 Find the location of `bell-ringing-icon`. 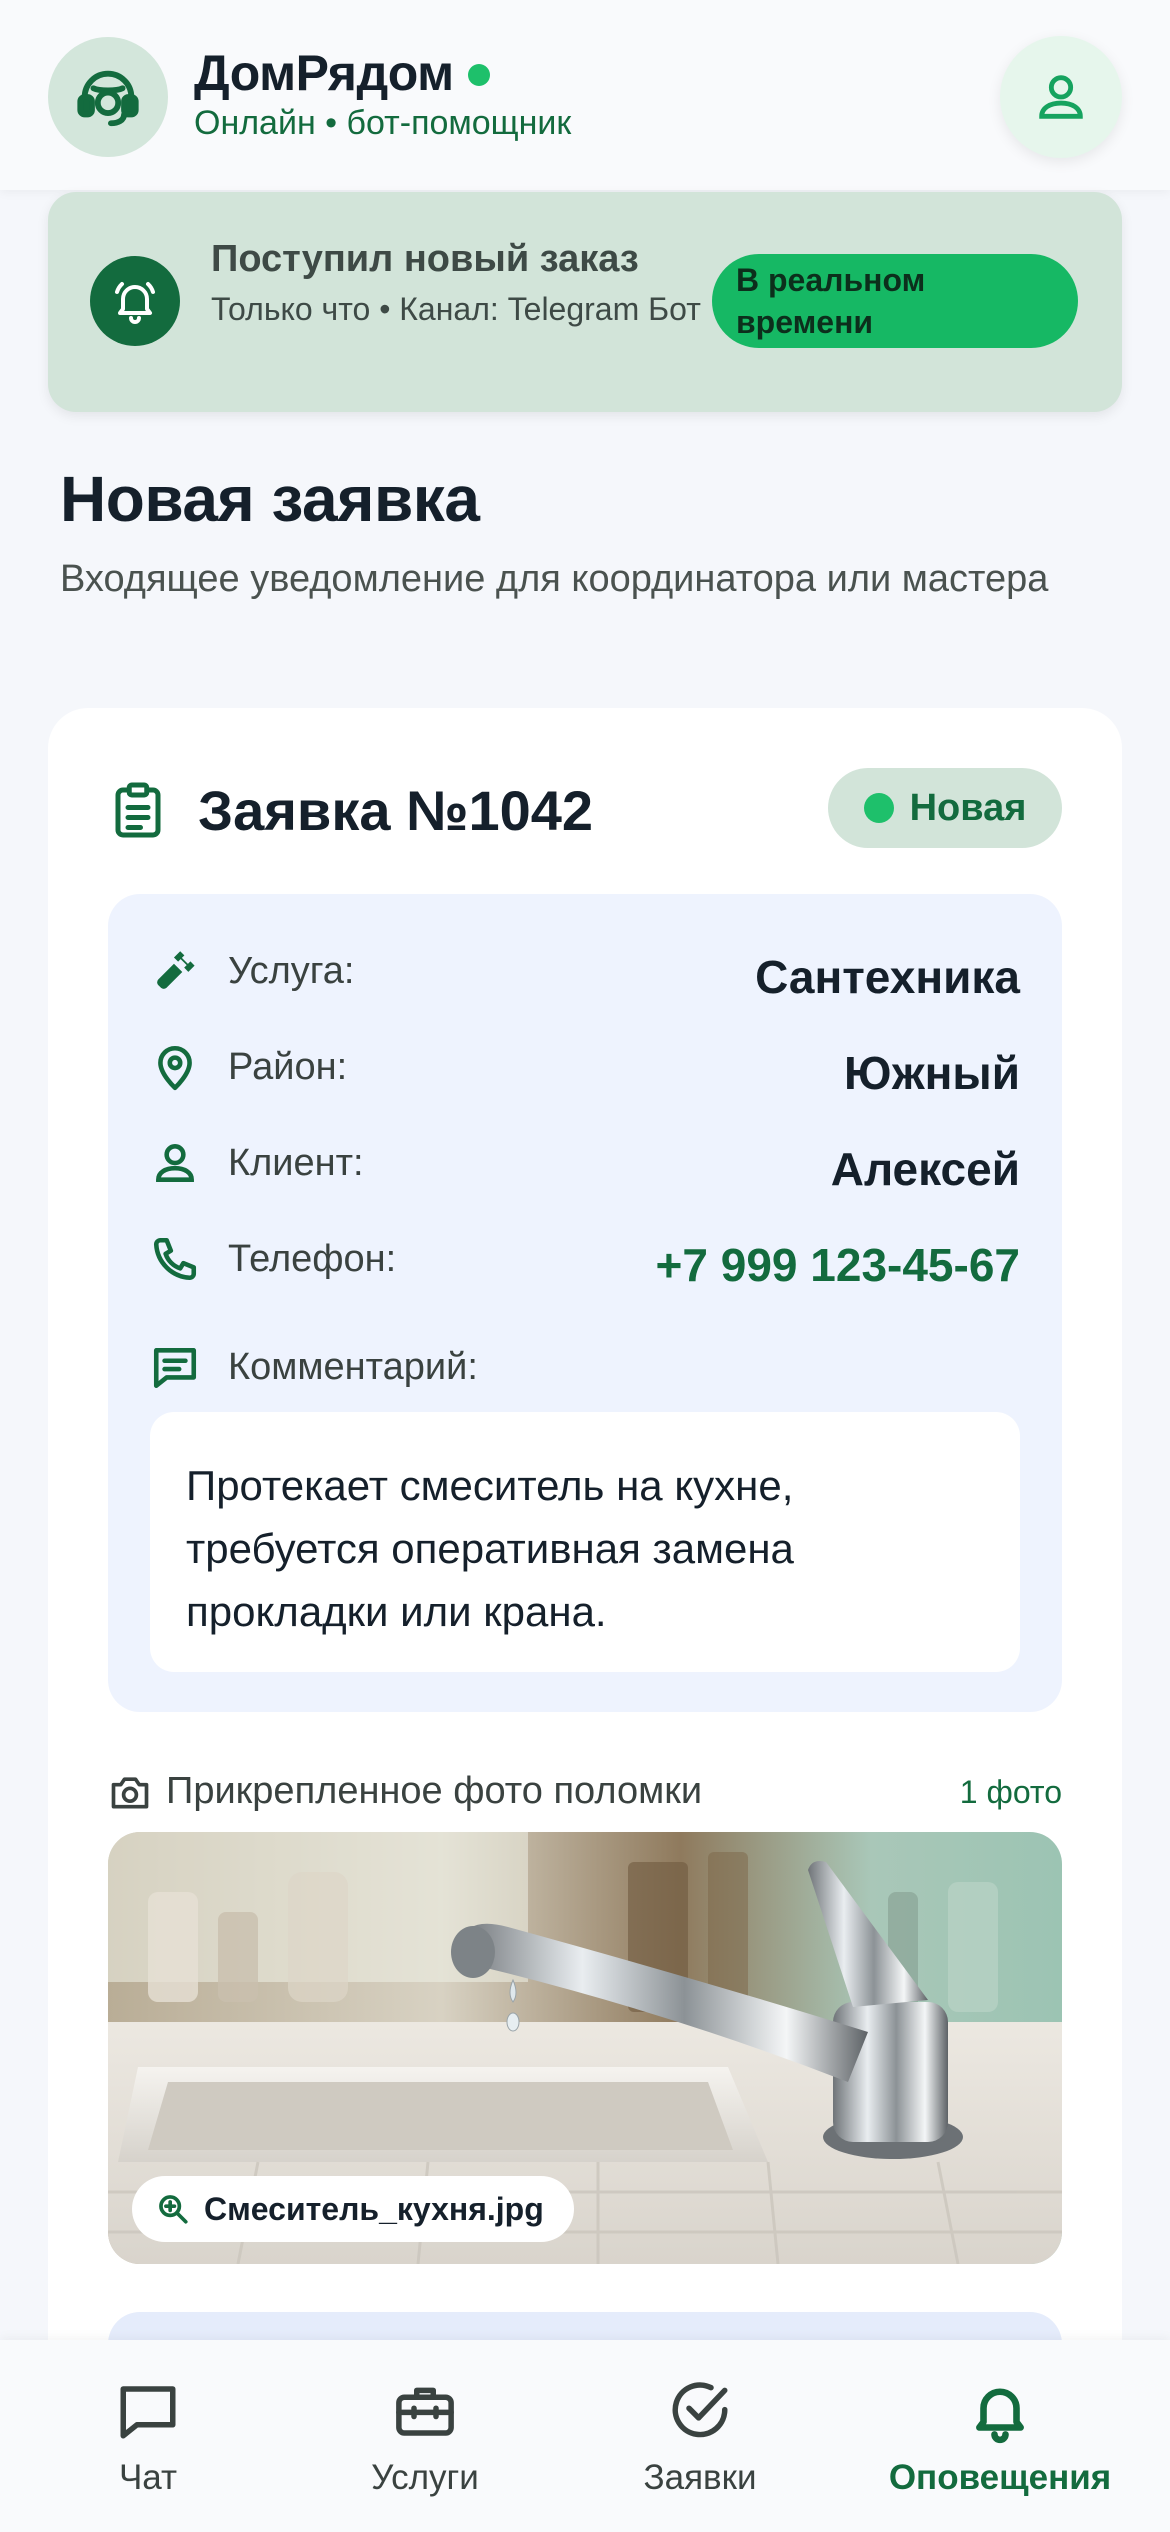

bell-ringing-icon is located at coordinates (135, 303).